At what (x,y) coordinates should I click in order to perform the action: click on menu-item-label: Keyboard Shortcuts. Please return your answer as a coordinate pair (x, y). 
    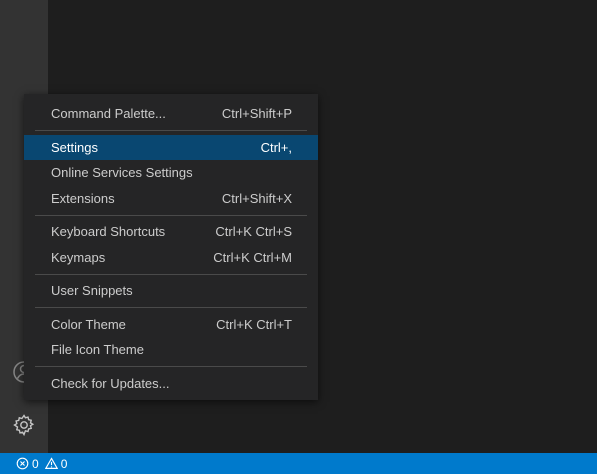
    Looking at the image, I should click on (108, 232).